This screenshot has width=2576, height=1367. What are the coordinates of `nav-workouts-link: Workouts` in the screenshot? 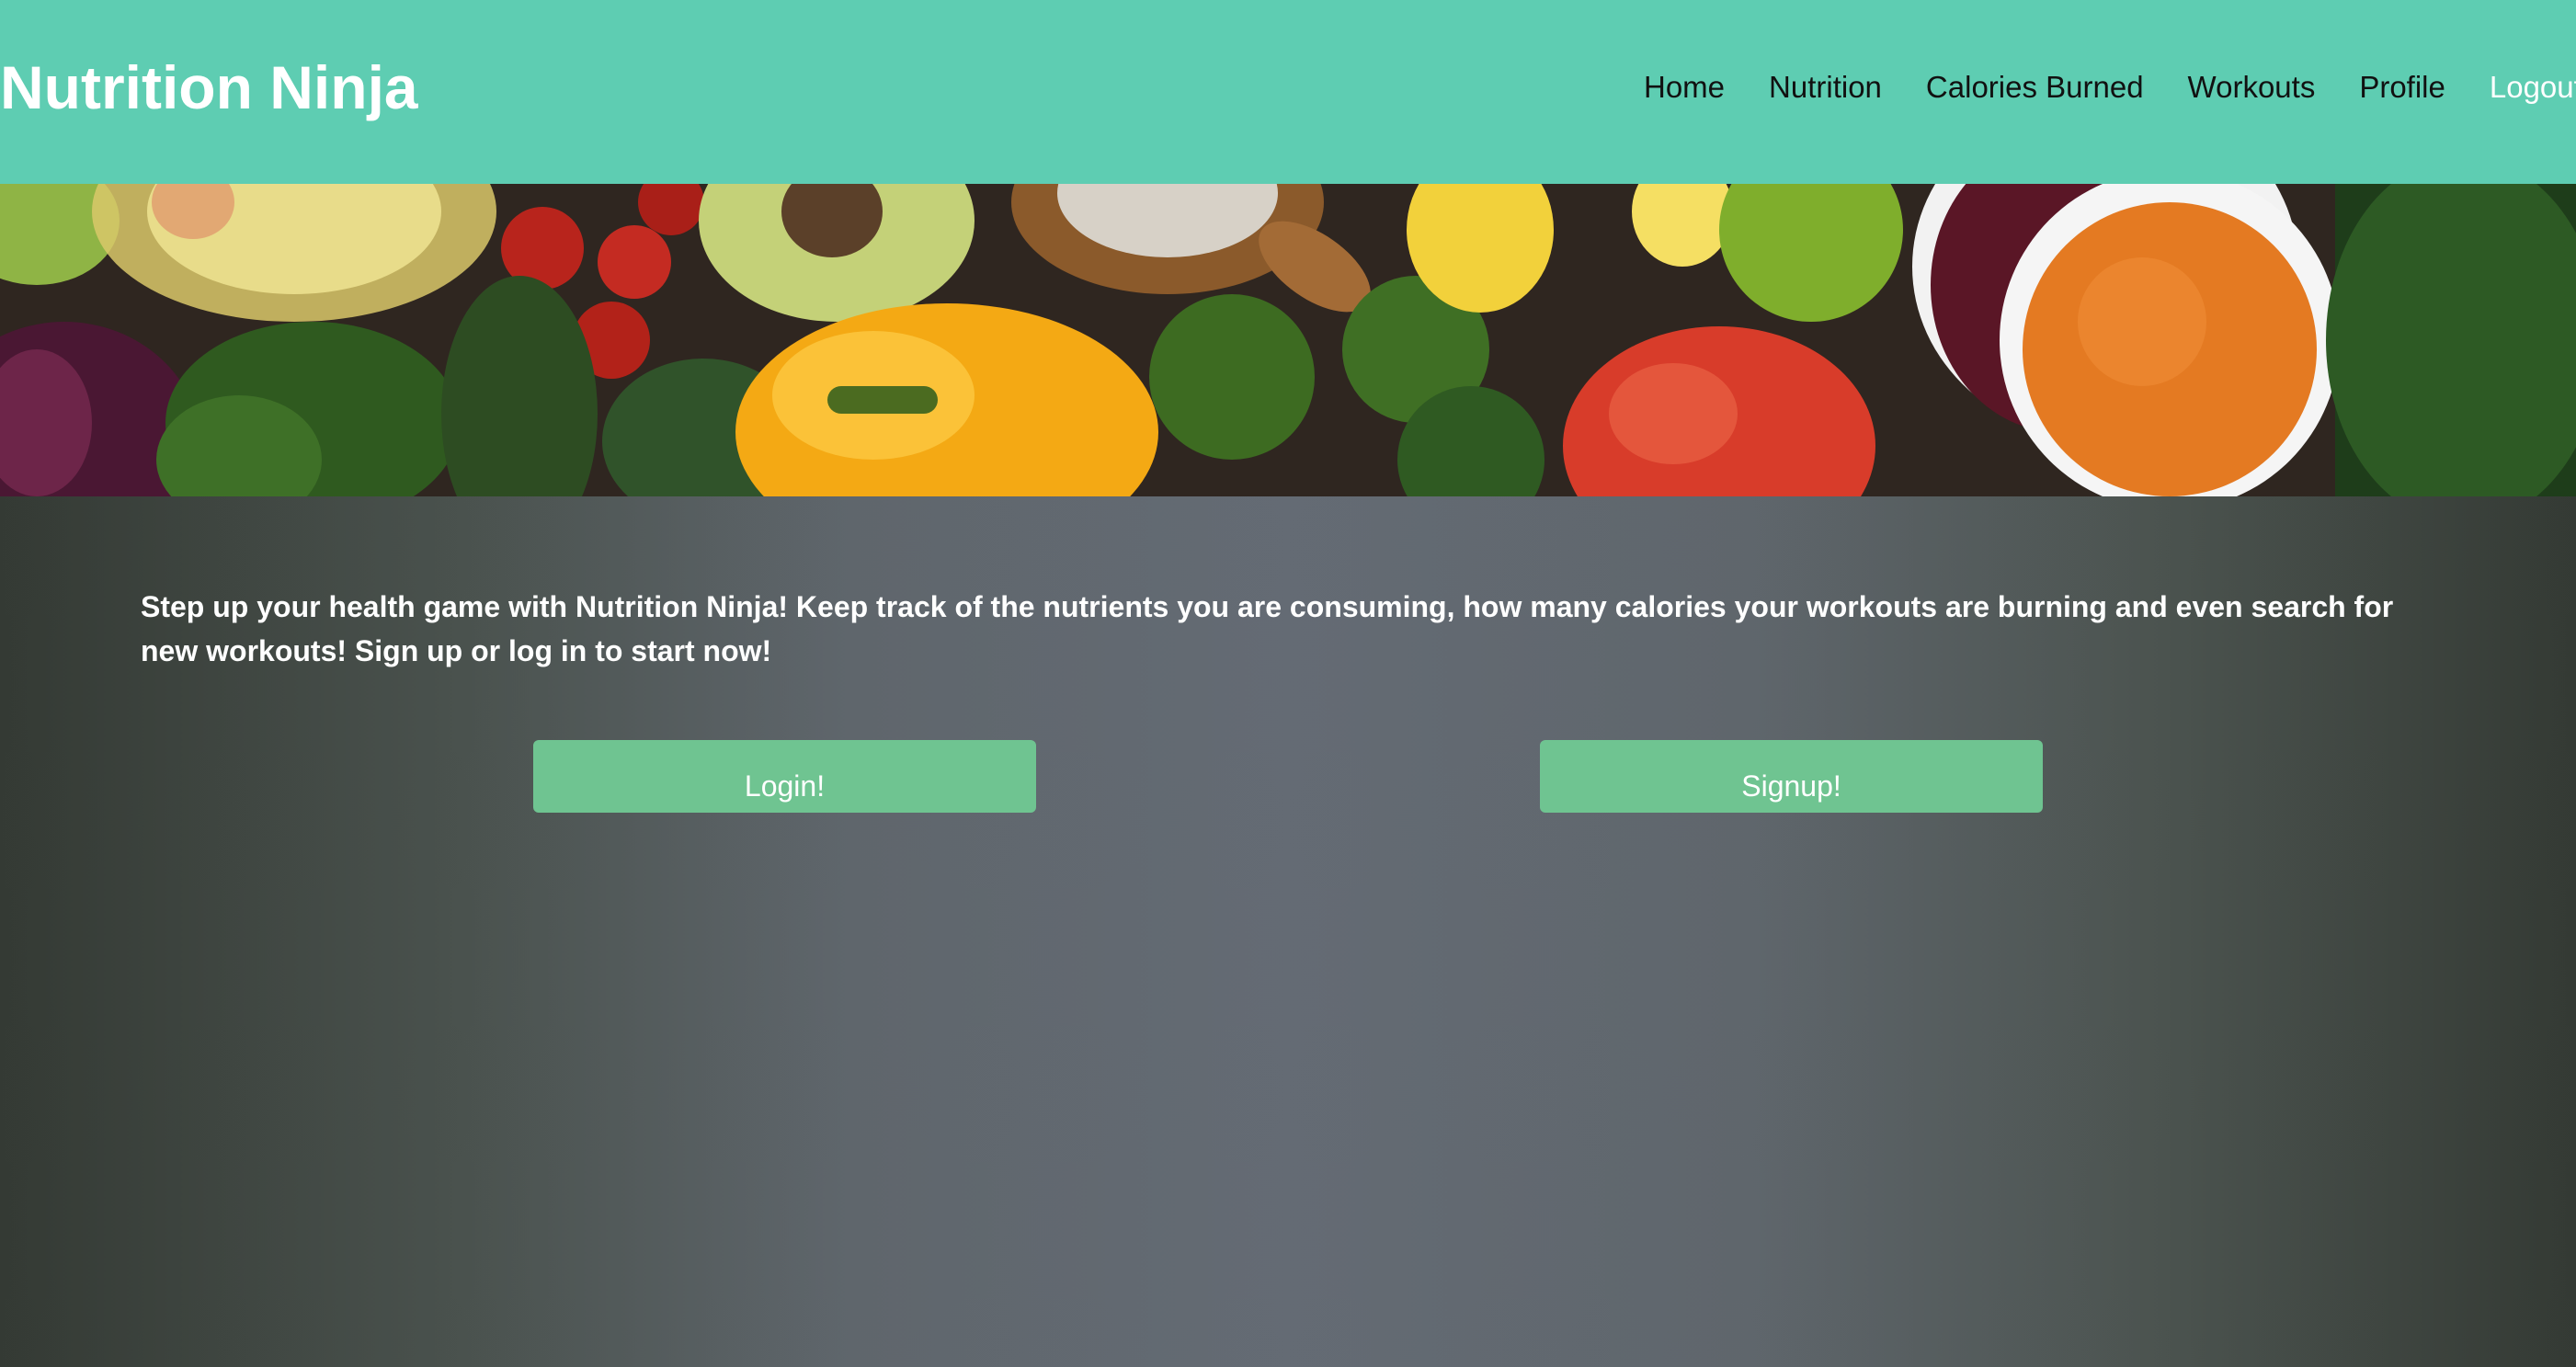 It's located at (2252, 87).